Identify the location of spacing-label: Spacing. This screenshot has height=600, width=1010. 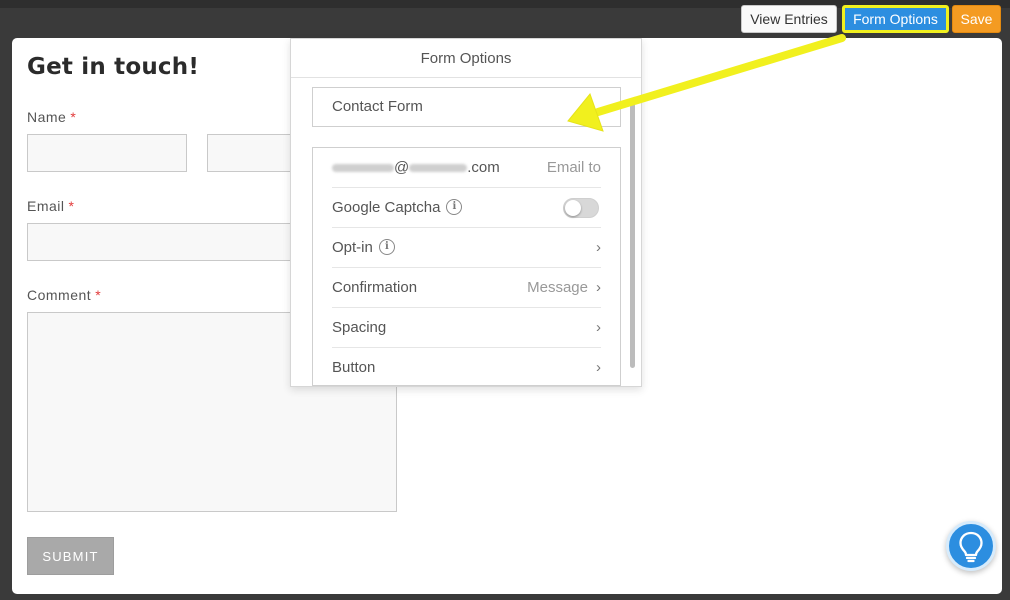
(359, 327).